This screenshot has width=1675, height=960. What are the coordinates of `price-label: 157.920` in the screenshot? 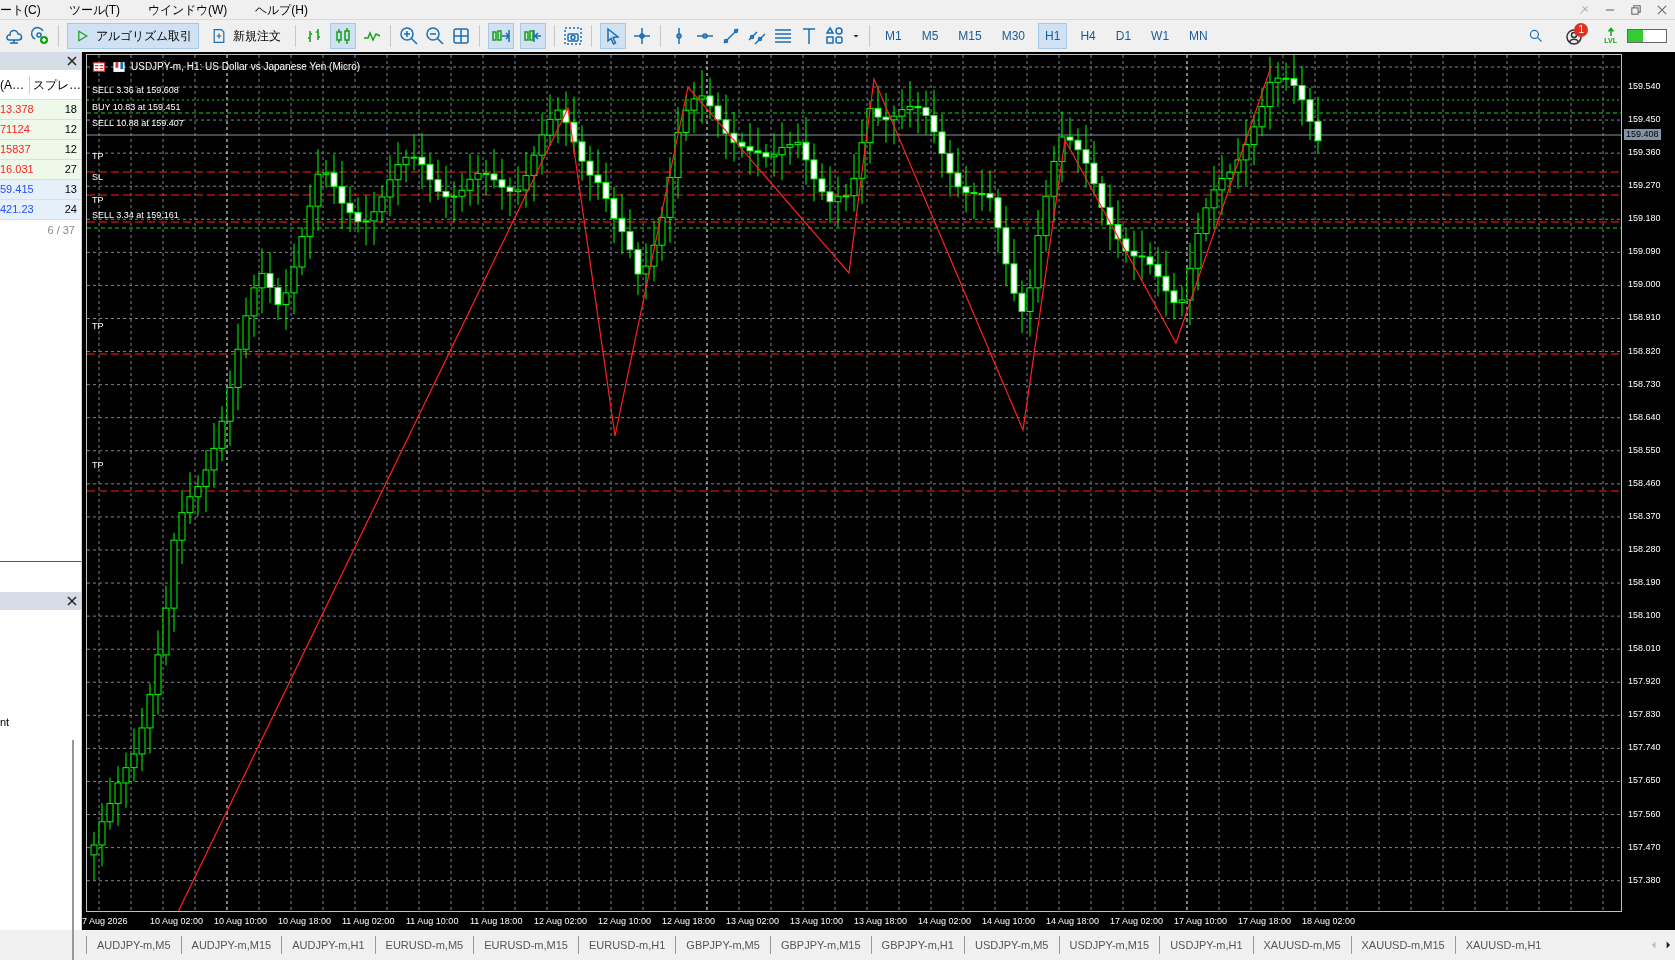 It's located at (1644, 681).